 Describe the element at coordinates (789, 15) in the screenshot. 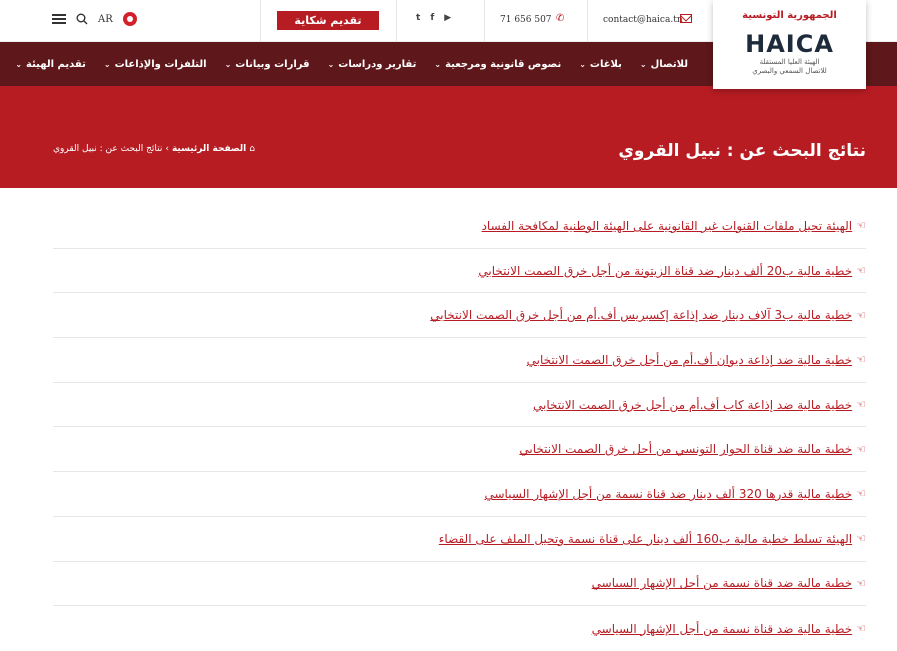

I see `logo-arabic-title: الجمهورية التونسية` at that location.